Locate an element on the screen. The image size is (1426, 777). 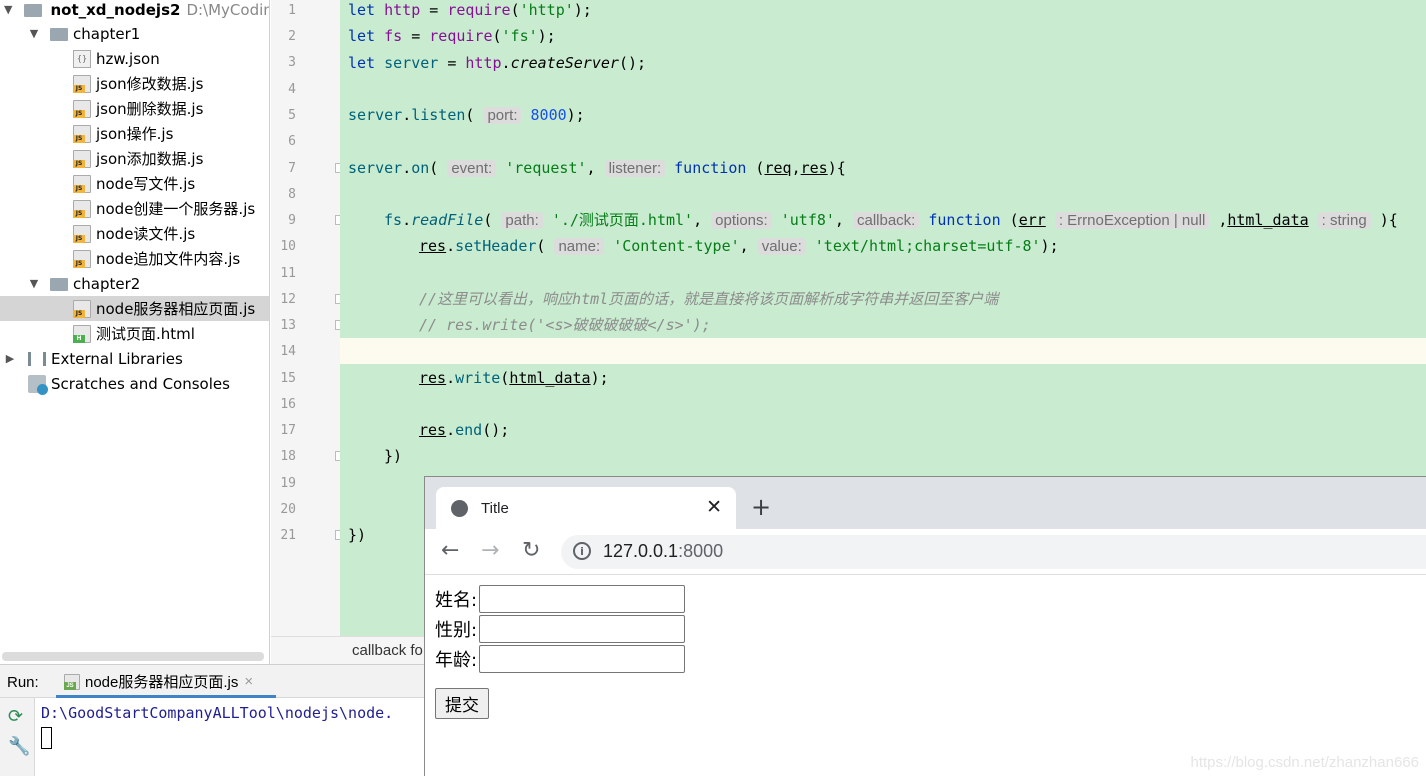
scratches-label: Scratches and Consoles is located at coordinates (140, 383).